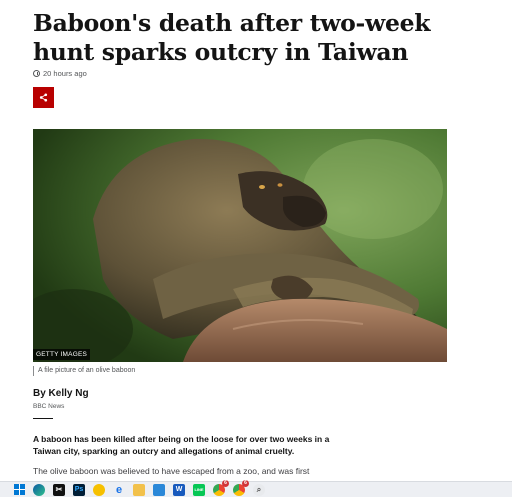  What do you see at coordinates (99, 489) in the screenshot?
I see `duck-app-icon` at bounding box center [99, 489].